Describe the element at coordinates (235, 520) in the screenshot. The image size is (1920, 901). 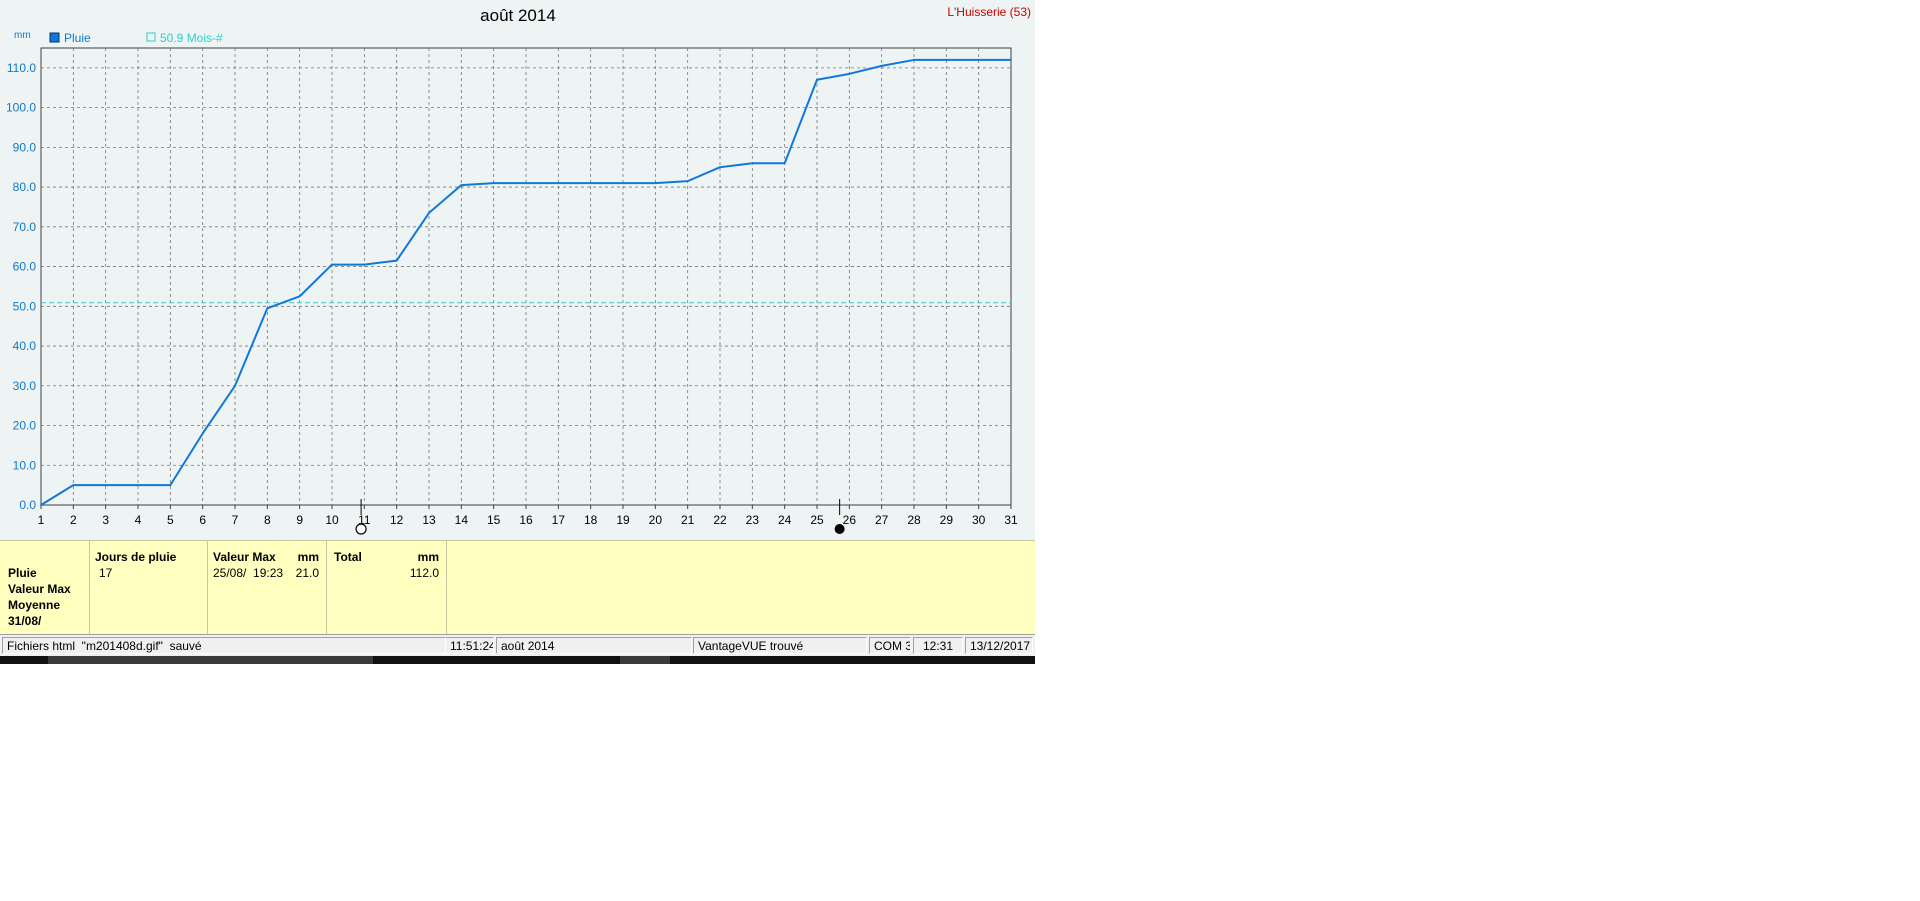
I see `x-tick-label: 7` at that location.